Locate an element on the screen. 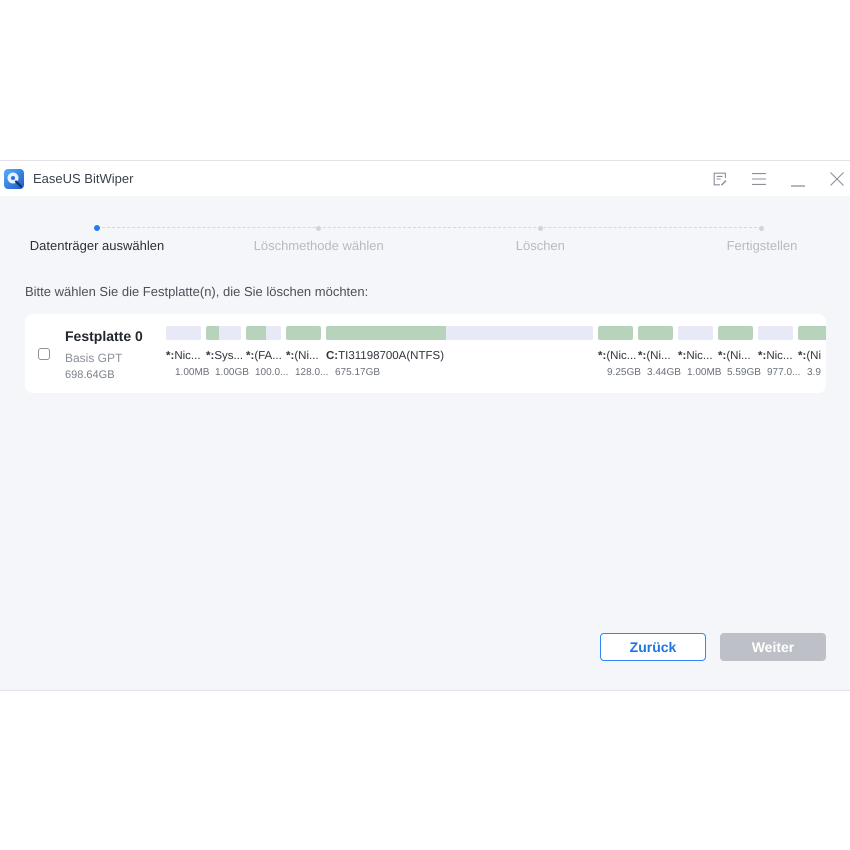 This screenshot has width=850, height=850. partition-size: 1.00GB is located at coordinates (232, 373).